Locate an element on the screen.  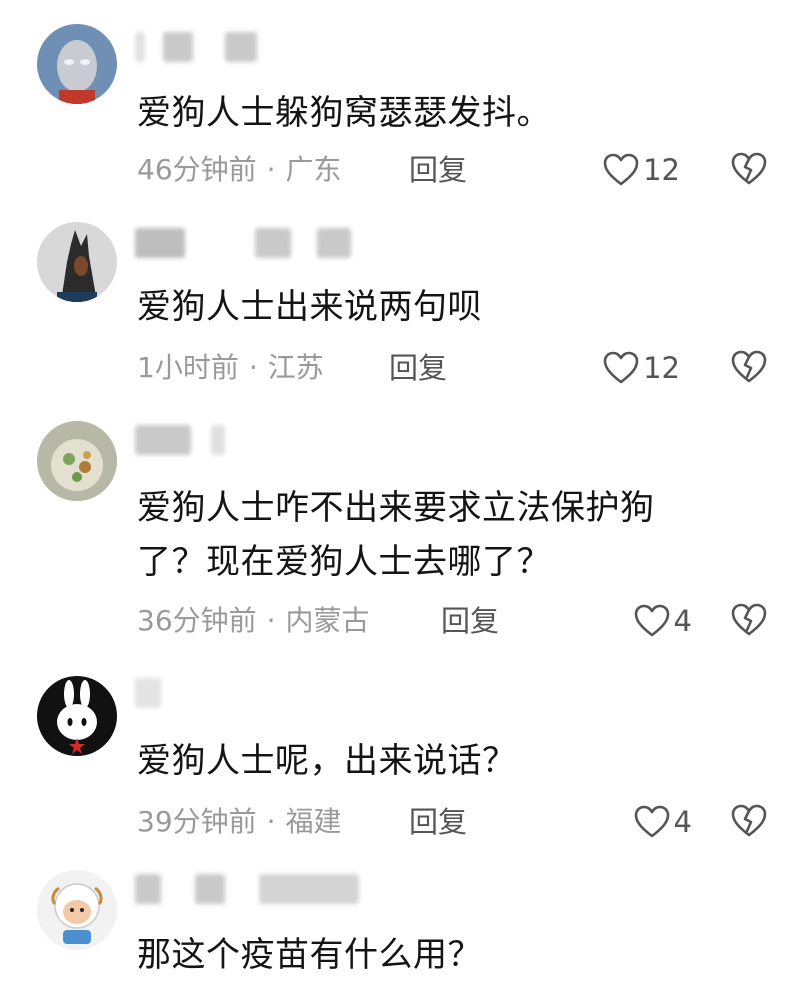
comment-text: 爱狗人士呢，出来说话？ is located at coordinates (327, 761).